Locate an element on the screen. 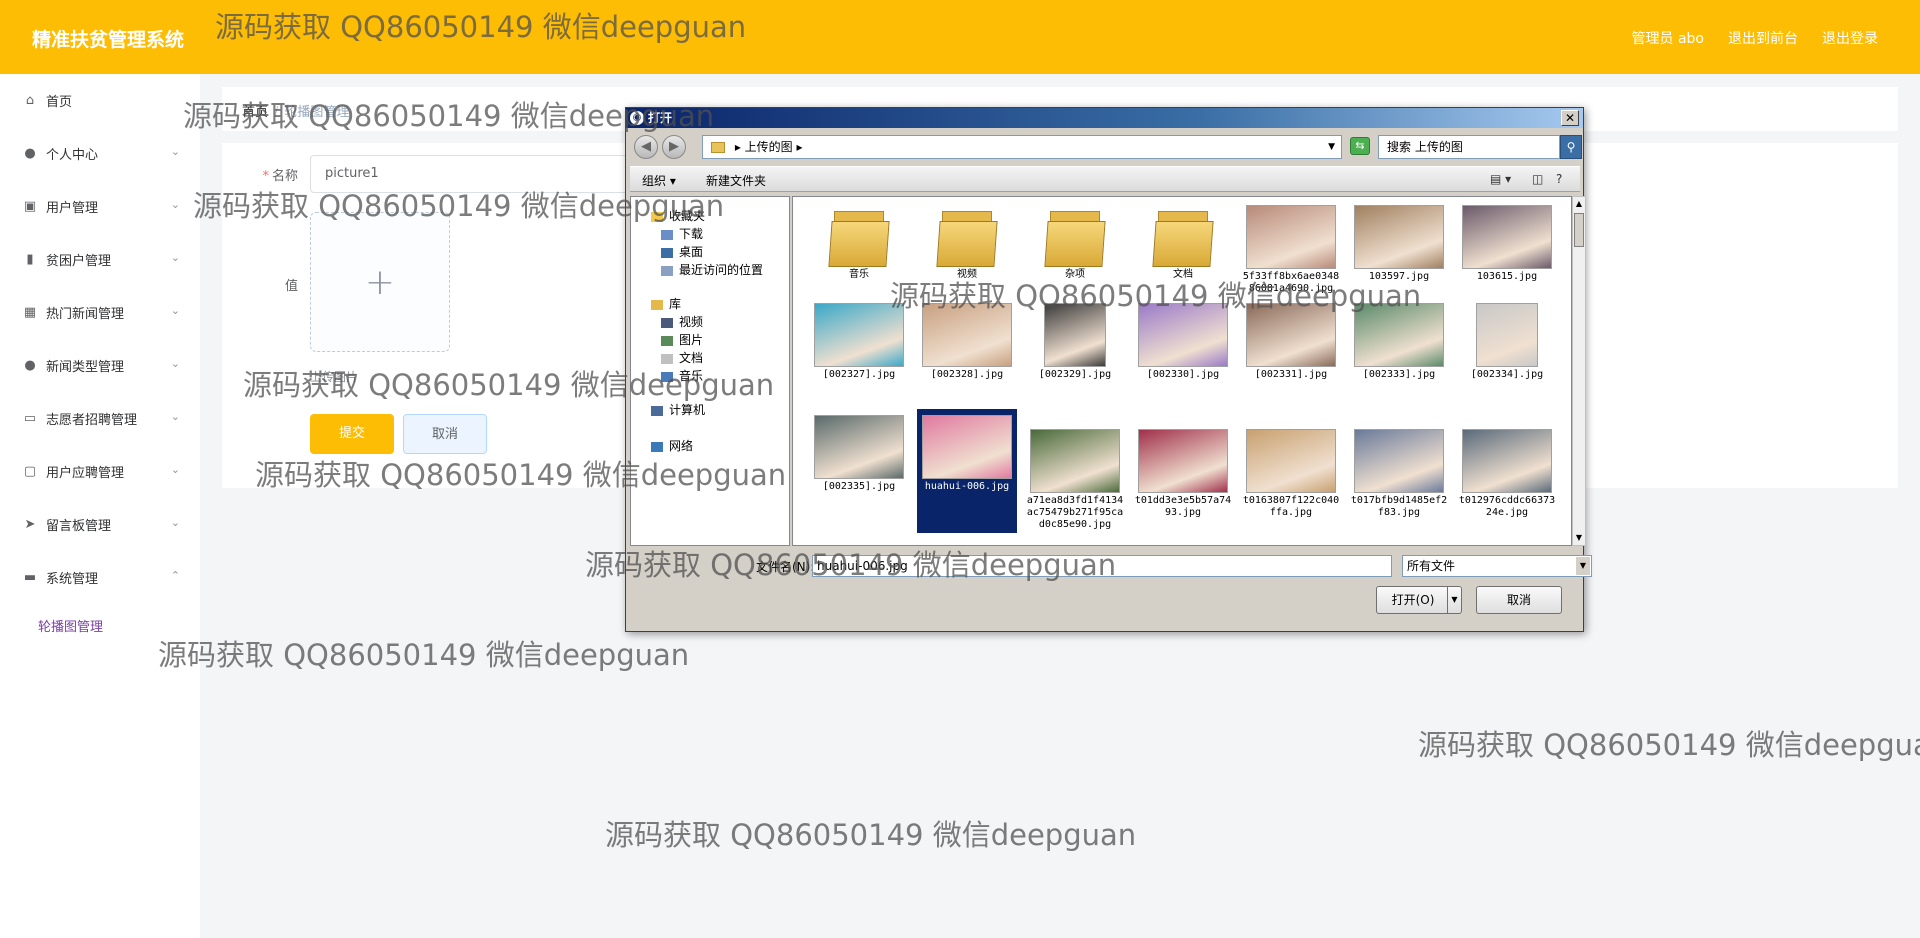 This screenshot has width=1920, height=938. image-file-item: [002327].jpg is located at coordinates (859, 343).